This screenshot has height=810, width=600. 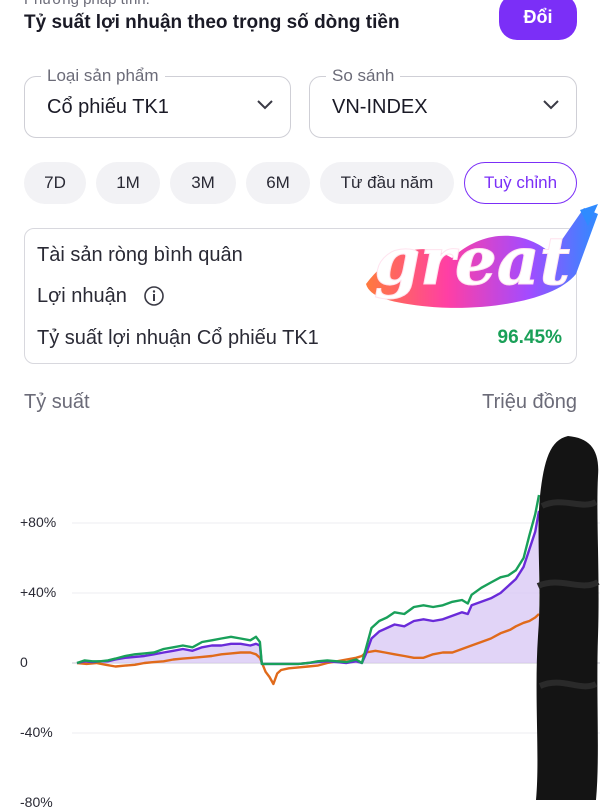 What do you see at coordinates (380, 107) in the screenshot?
I see `compare-value: VN-INDEX` at bounding box center [380, 107].